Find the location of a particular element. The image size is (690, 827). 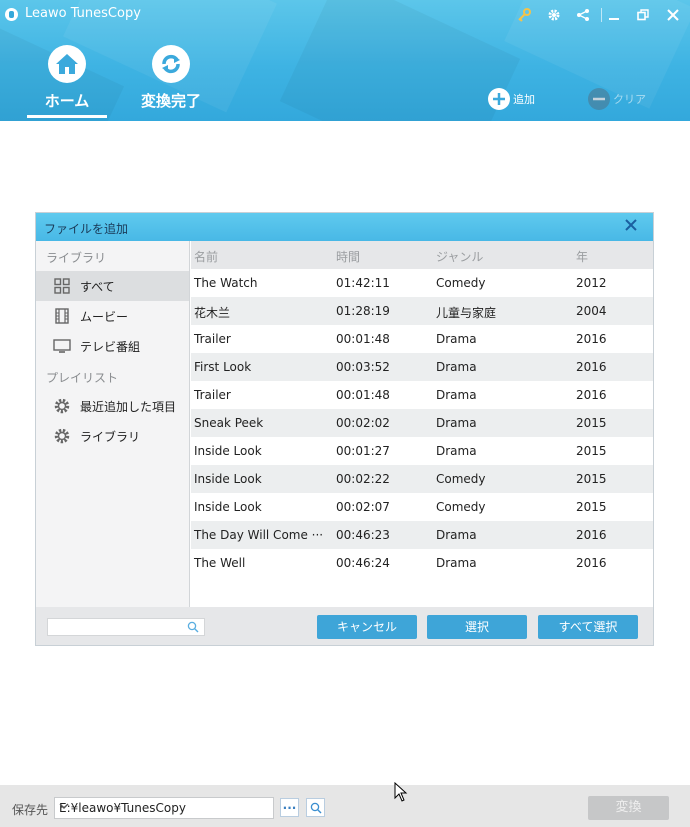

close-icon is located at coordinates (673, 15).